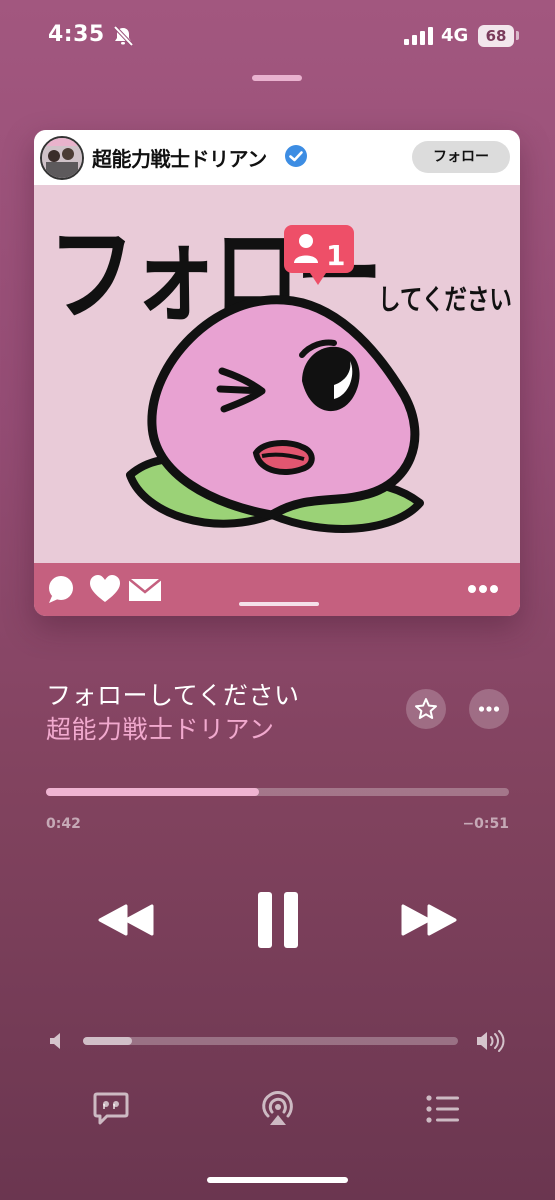 This screenshot has width=555, height=1200. What do you see at coordinates (62, 158) in the screenshot?
I see `avatar` at bounding box center [62, 158].